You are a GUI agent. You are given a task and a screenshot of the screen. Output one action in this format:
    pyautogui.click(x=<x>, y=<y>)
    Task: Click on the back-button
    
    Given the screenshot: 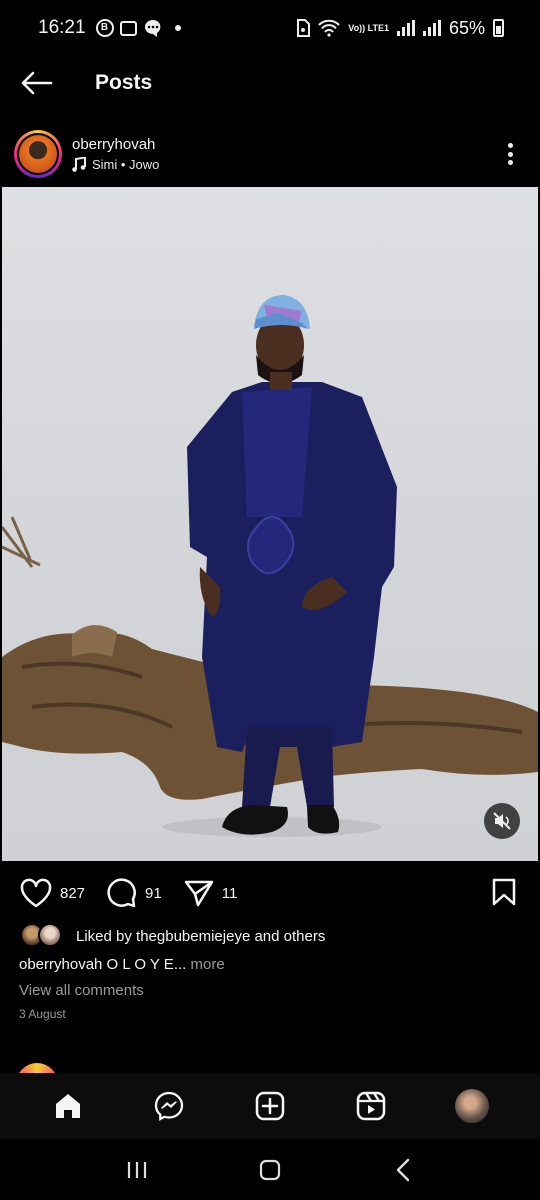 What is the action you would take?
    pyautogui.click(x=37, y=83)
    